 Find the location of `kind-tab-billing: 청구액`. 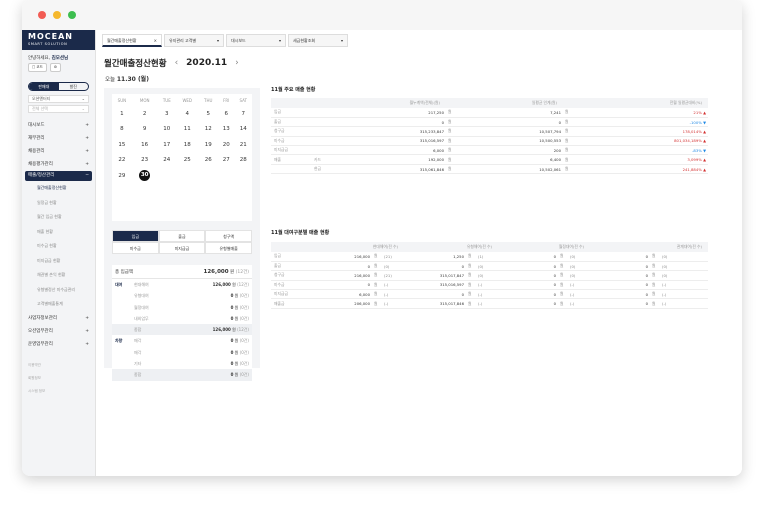

kind-tab-billing: 청구액 is located at coordinates (228, 236).